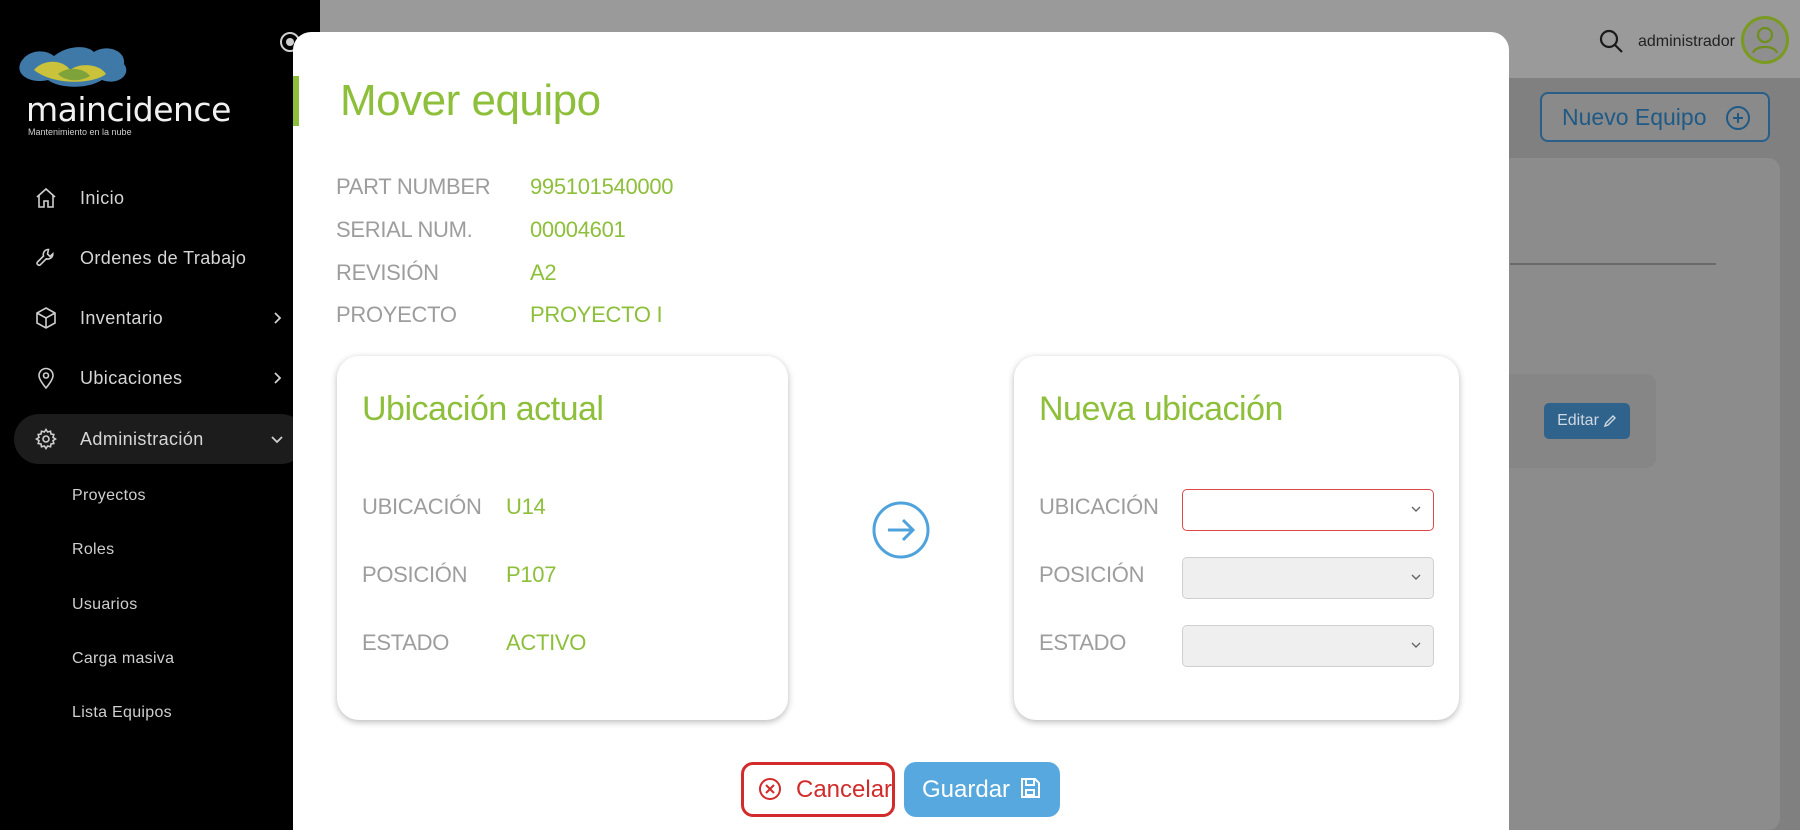 The height and width of the screenshot is (830, 1800). I want to click on project-label: PROYECTO, so click(396, 314).